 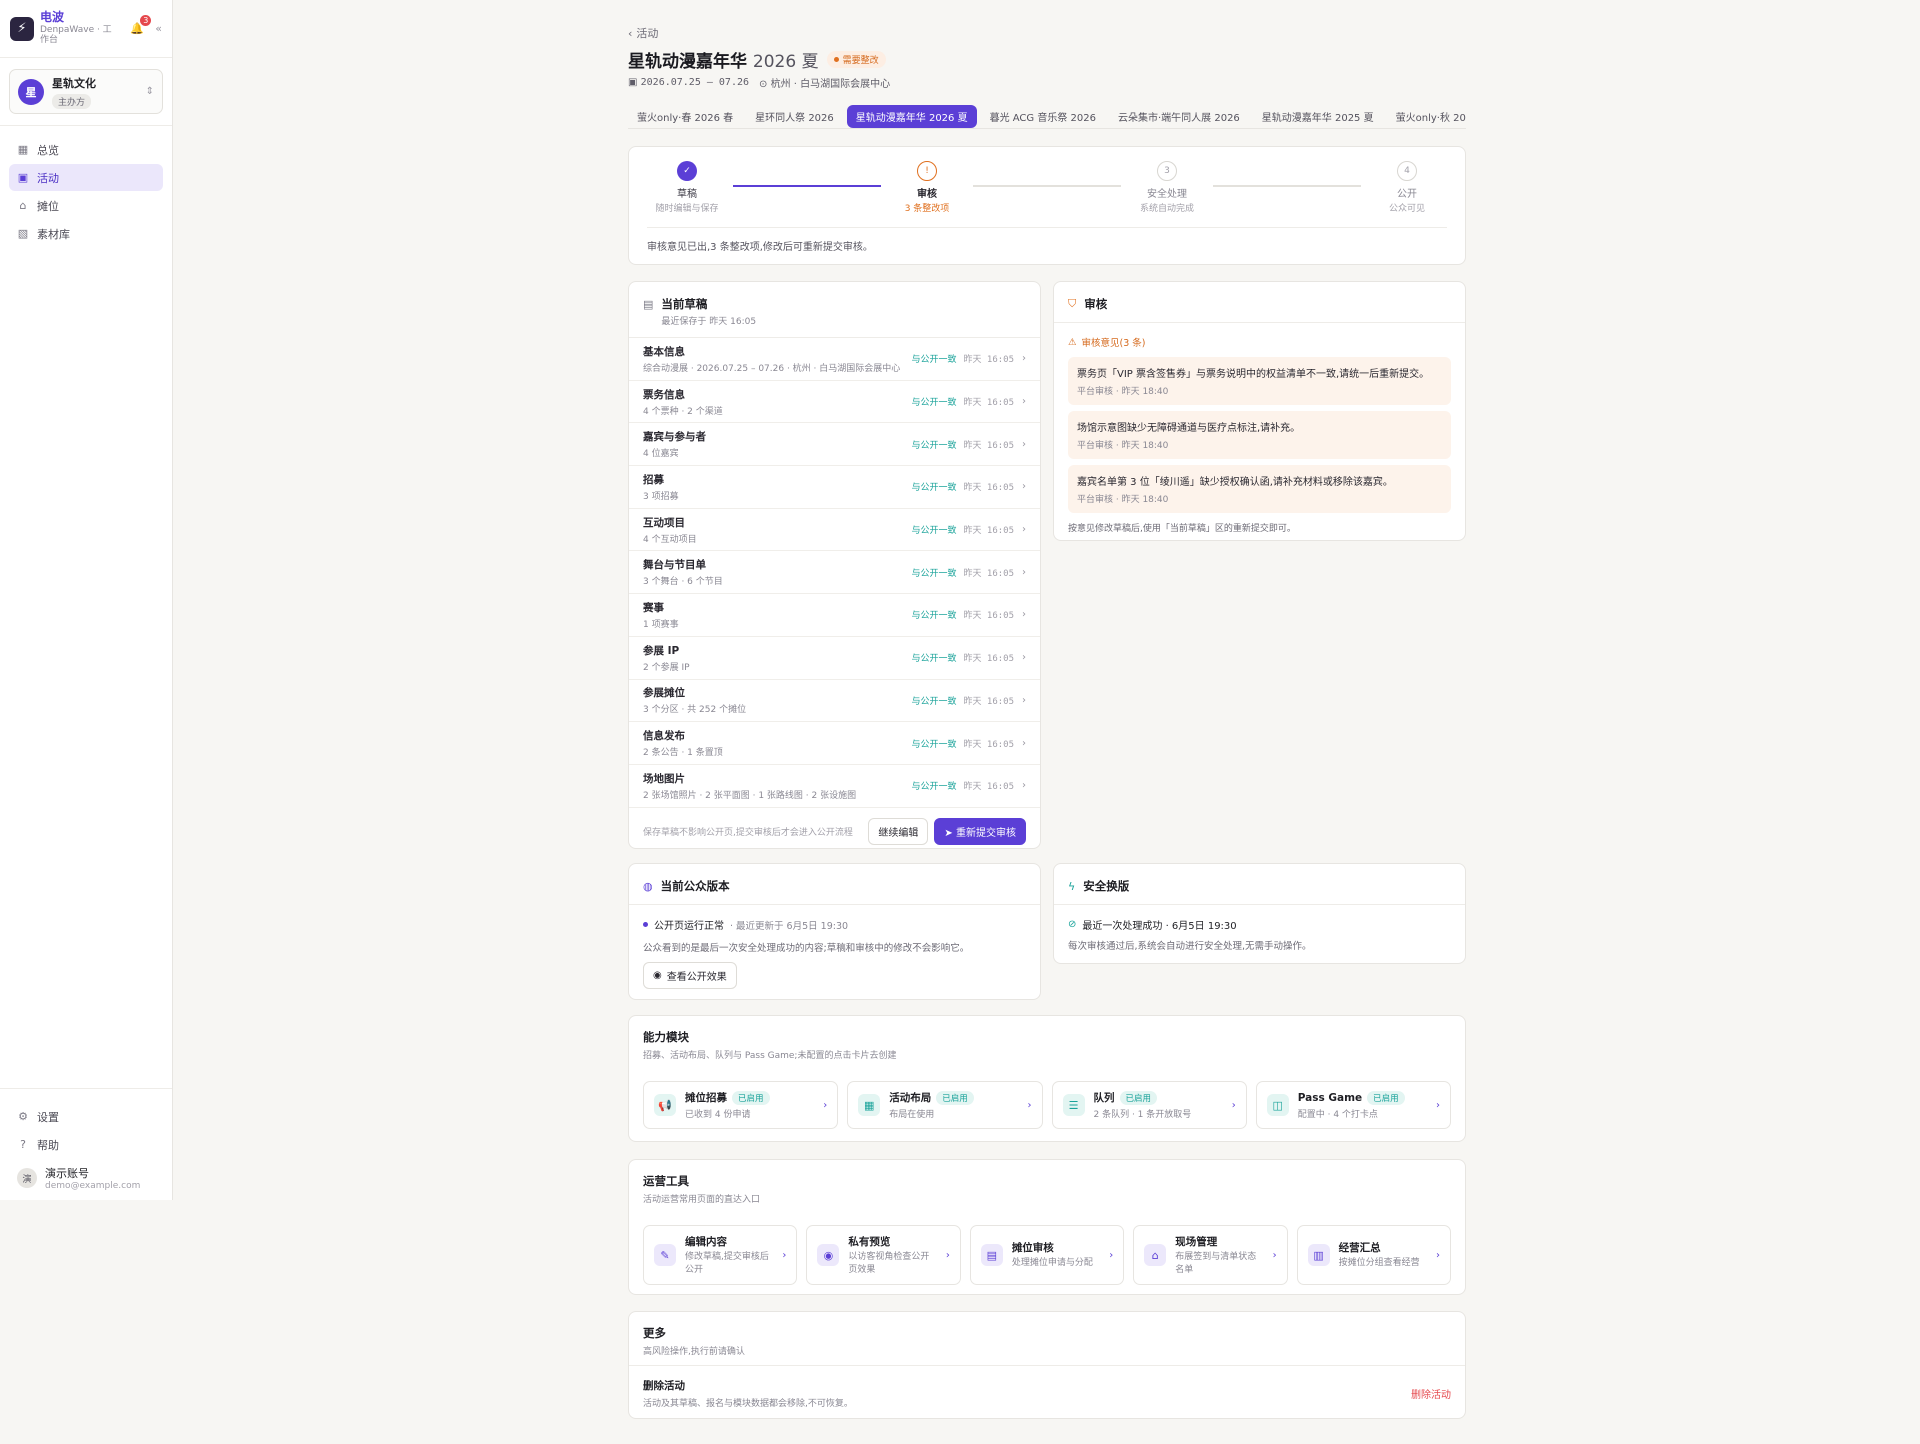 What do you see at coordinates (685, 116) in the screenshot?
I see `tab-event: 萤火only·春 2026 春` at bounding box center [685, 116].